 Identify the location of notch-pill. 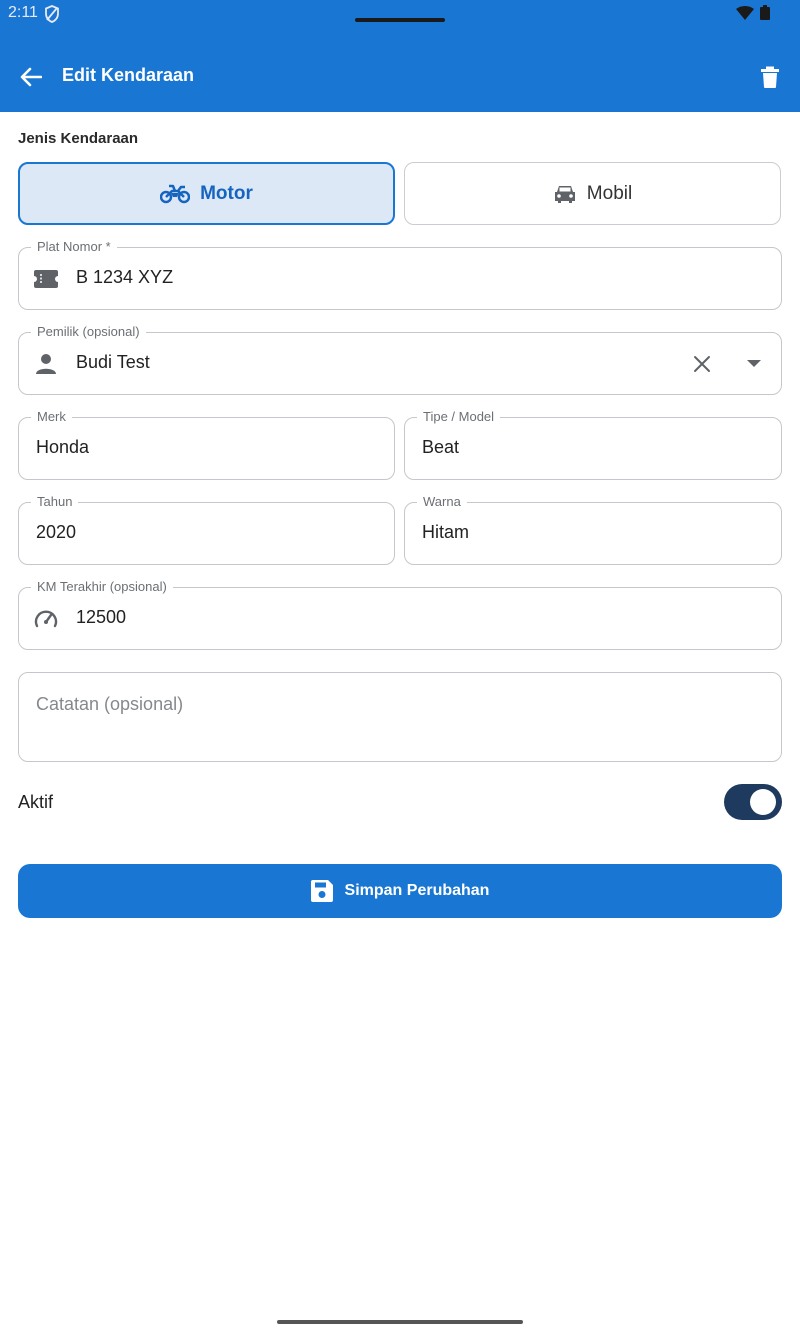
(400, 20).